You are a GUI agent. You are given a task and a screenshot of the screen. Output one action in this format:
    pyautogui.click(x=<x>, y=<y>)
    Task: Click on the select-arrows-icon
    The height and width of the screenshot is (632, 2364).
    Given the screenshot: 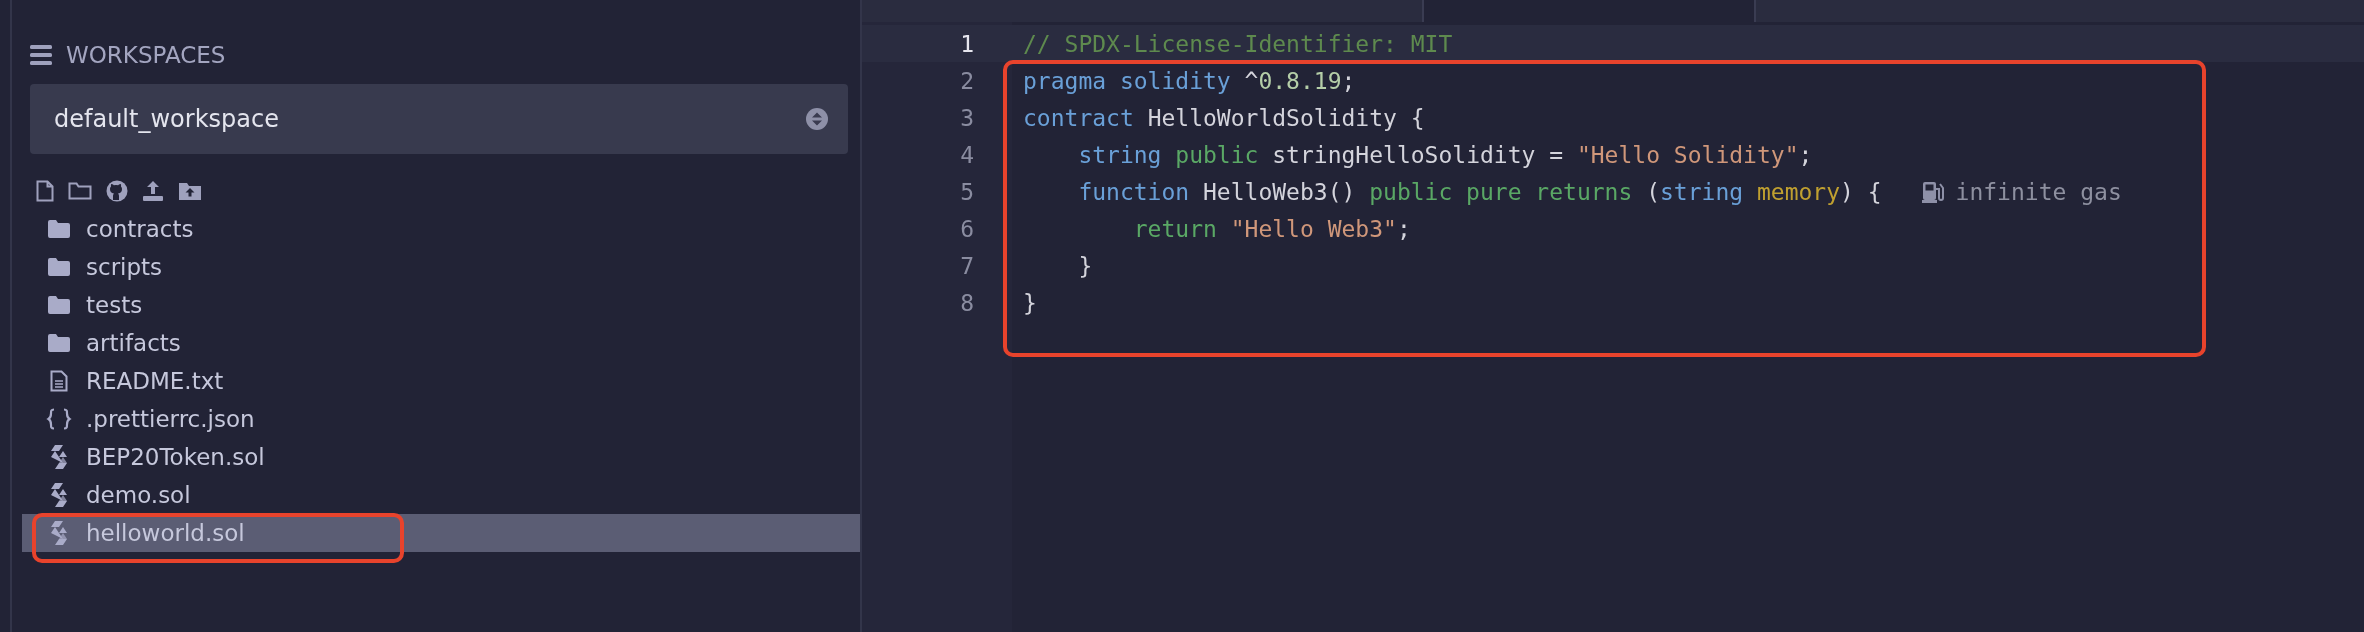 What is the action you would take?
    pyautogui.click(x=817, y=119)
    